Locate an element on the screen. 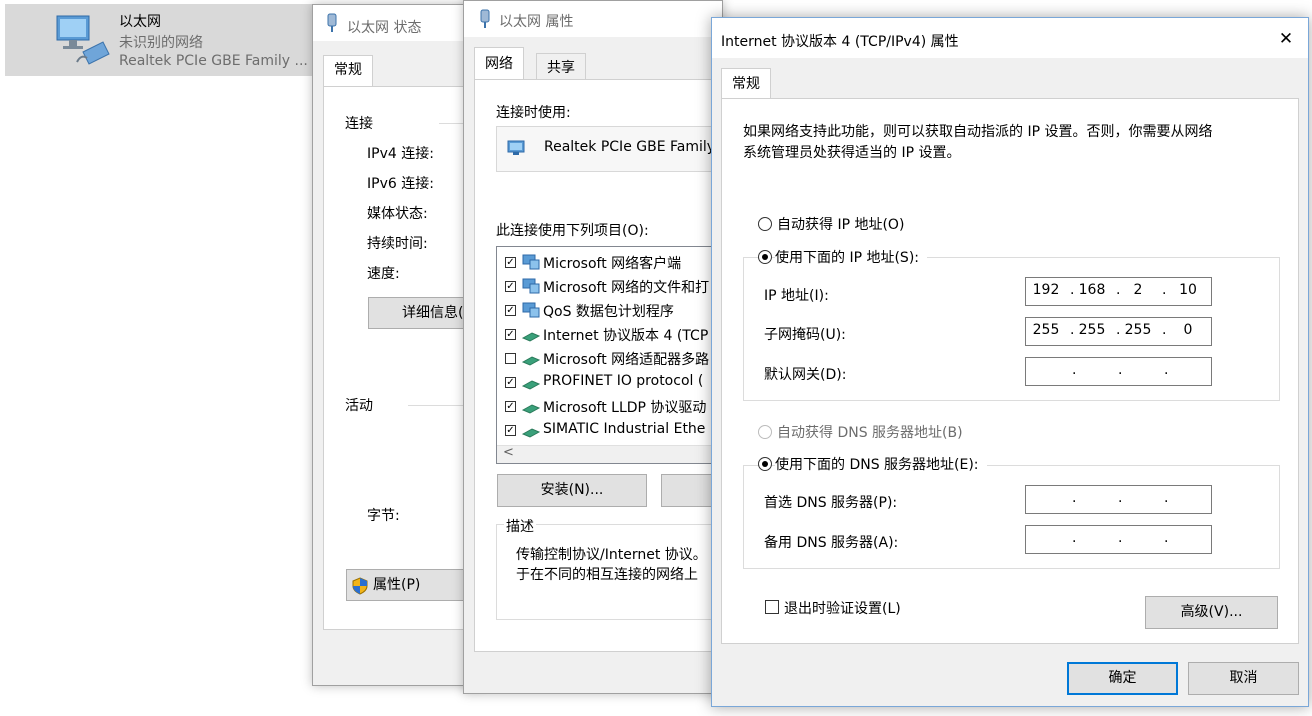 The width and height of the screenshot is (1312, 716). subnet-mask-field: 255 . 255 . 255 . 0 is located at coordinates (1118, 331).